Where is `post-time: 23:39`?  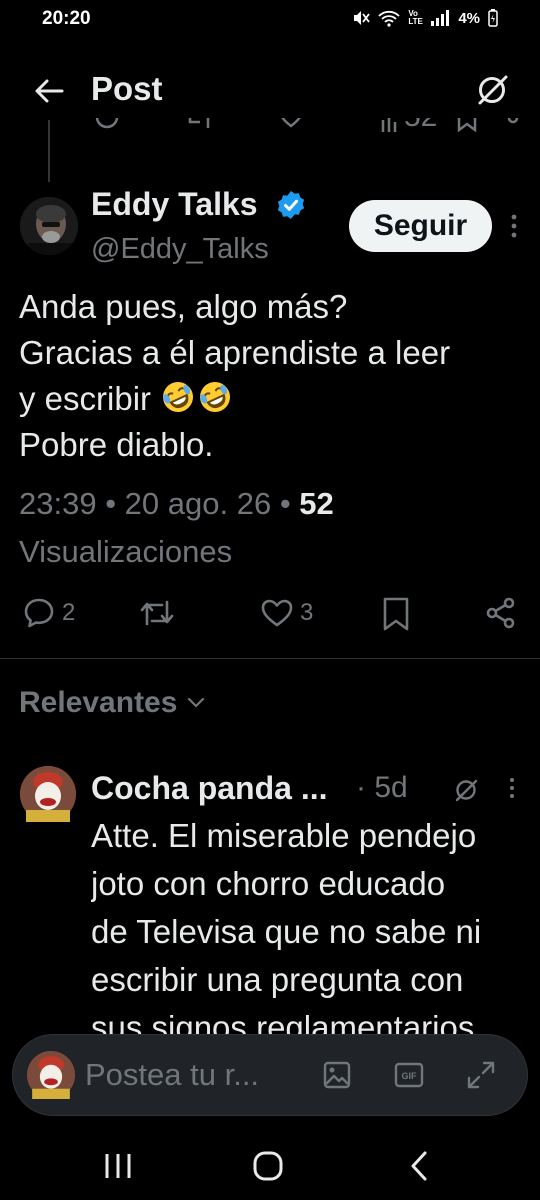 post-time: 23:39 is located at coordinates (58, 503).